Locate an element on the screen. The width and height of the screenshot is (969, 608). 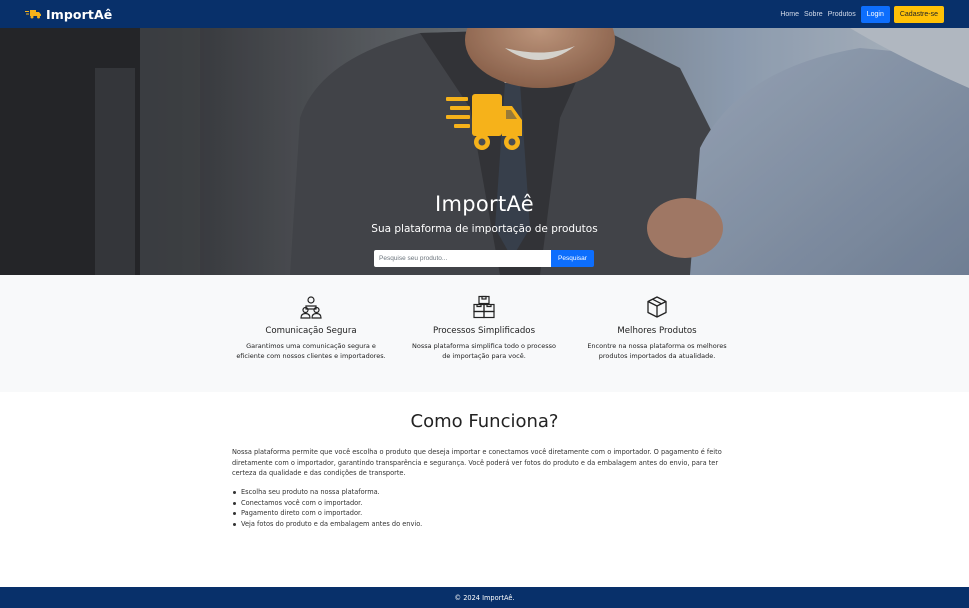
nav-about-link: Sobre is located at coordinates (813, 14).